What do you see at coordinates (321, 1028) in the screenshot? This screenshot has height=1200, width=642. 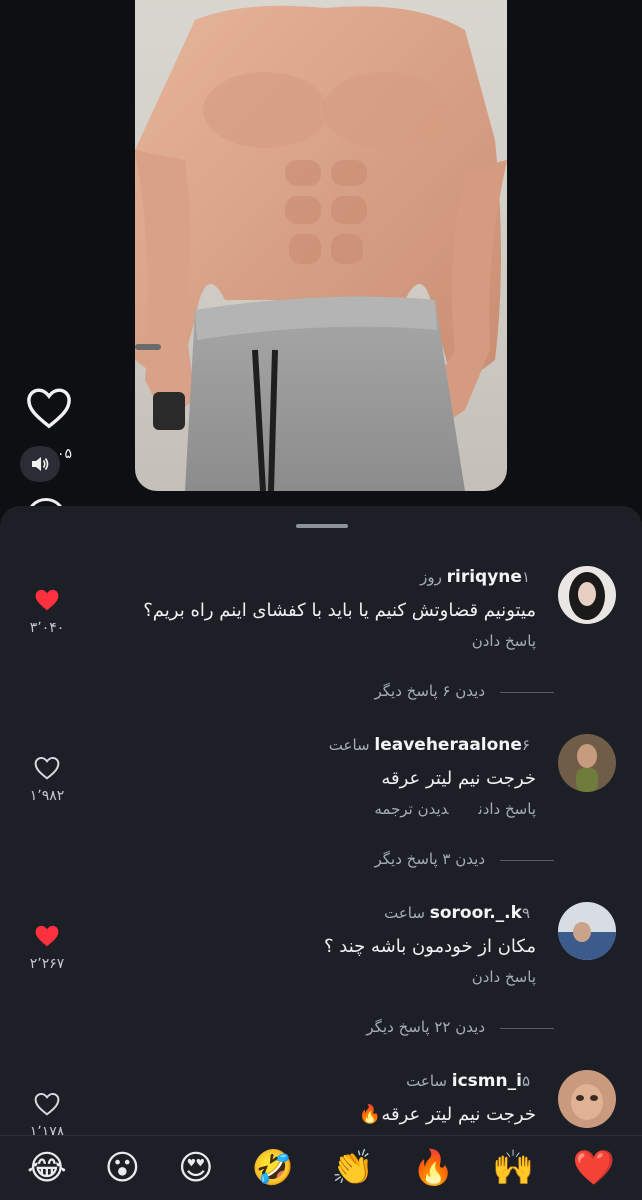 I see `view-more-replies: دیدن ۲۲ پاسخ دیگر` at bounding box center [321, 1028].